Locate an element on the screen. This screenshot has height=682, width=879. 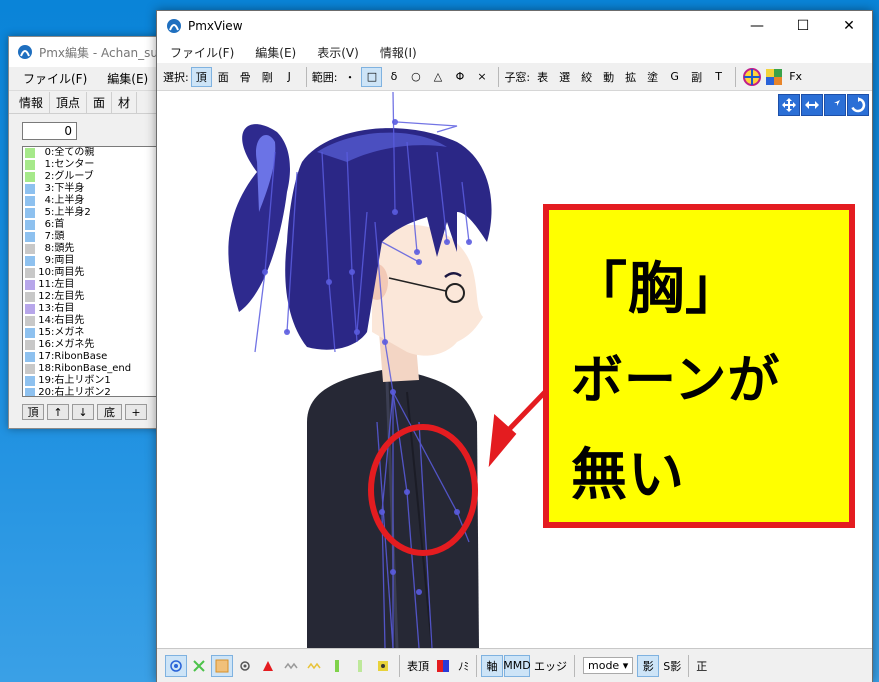
maximize-button: ☐ is located at coordinates (803, 26).